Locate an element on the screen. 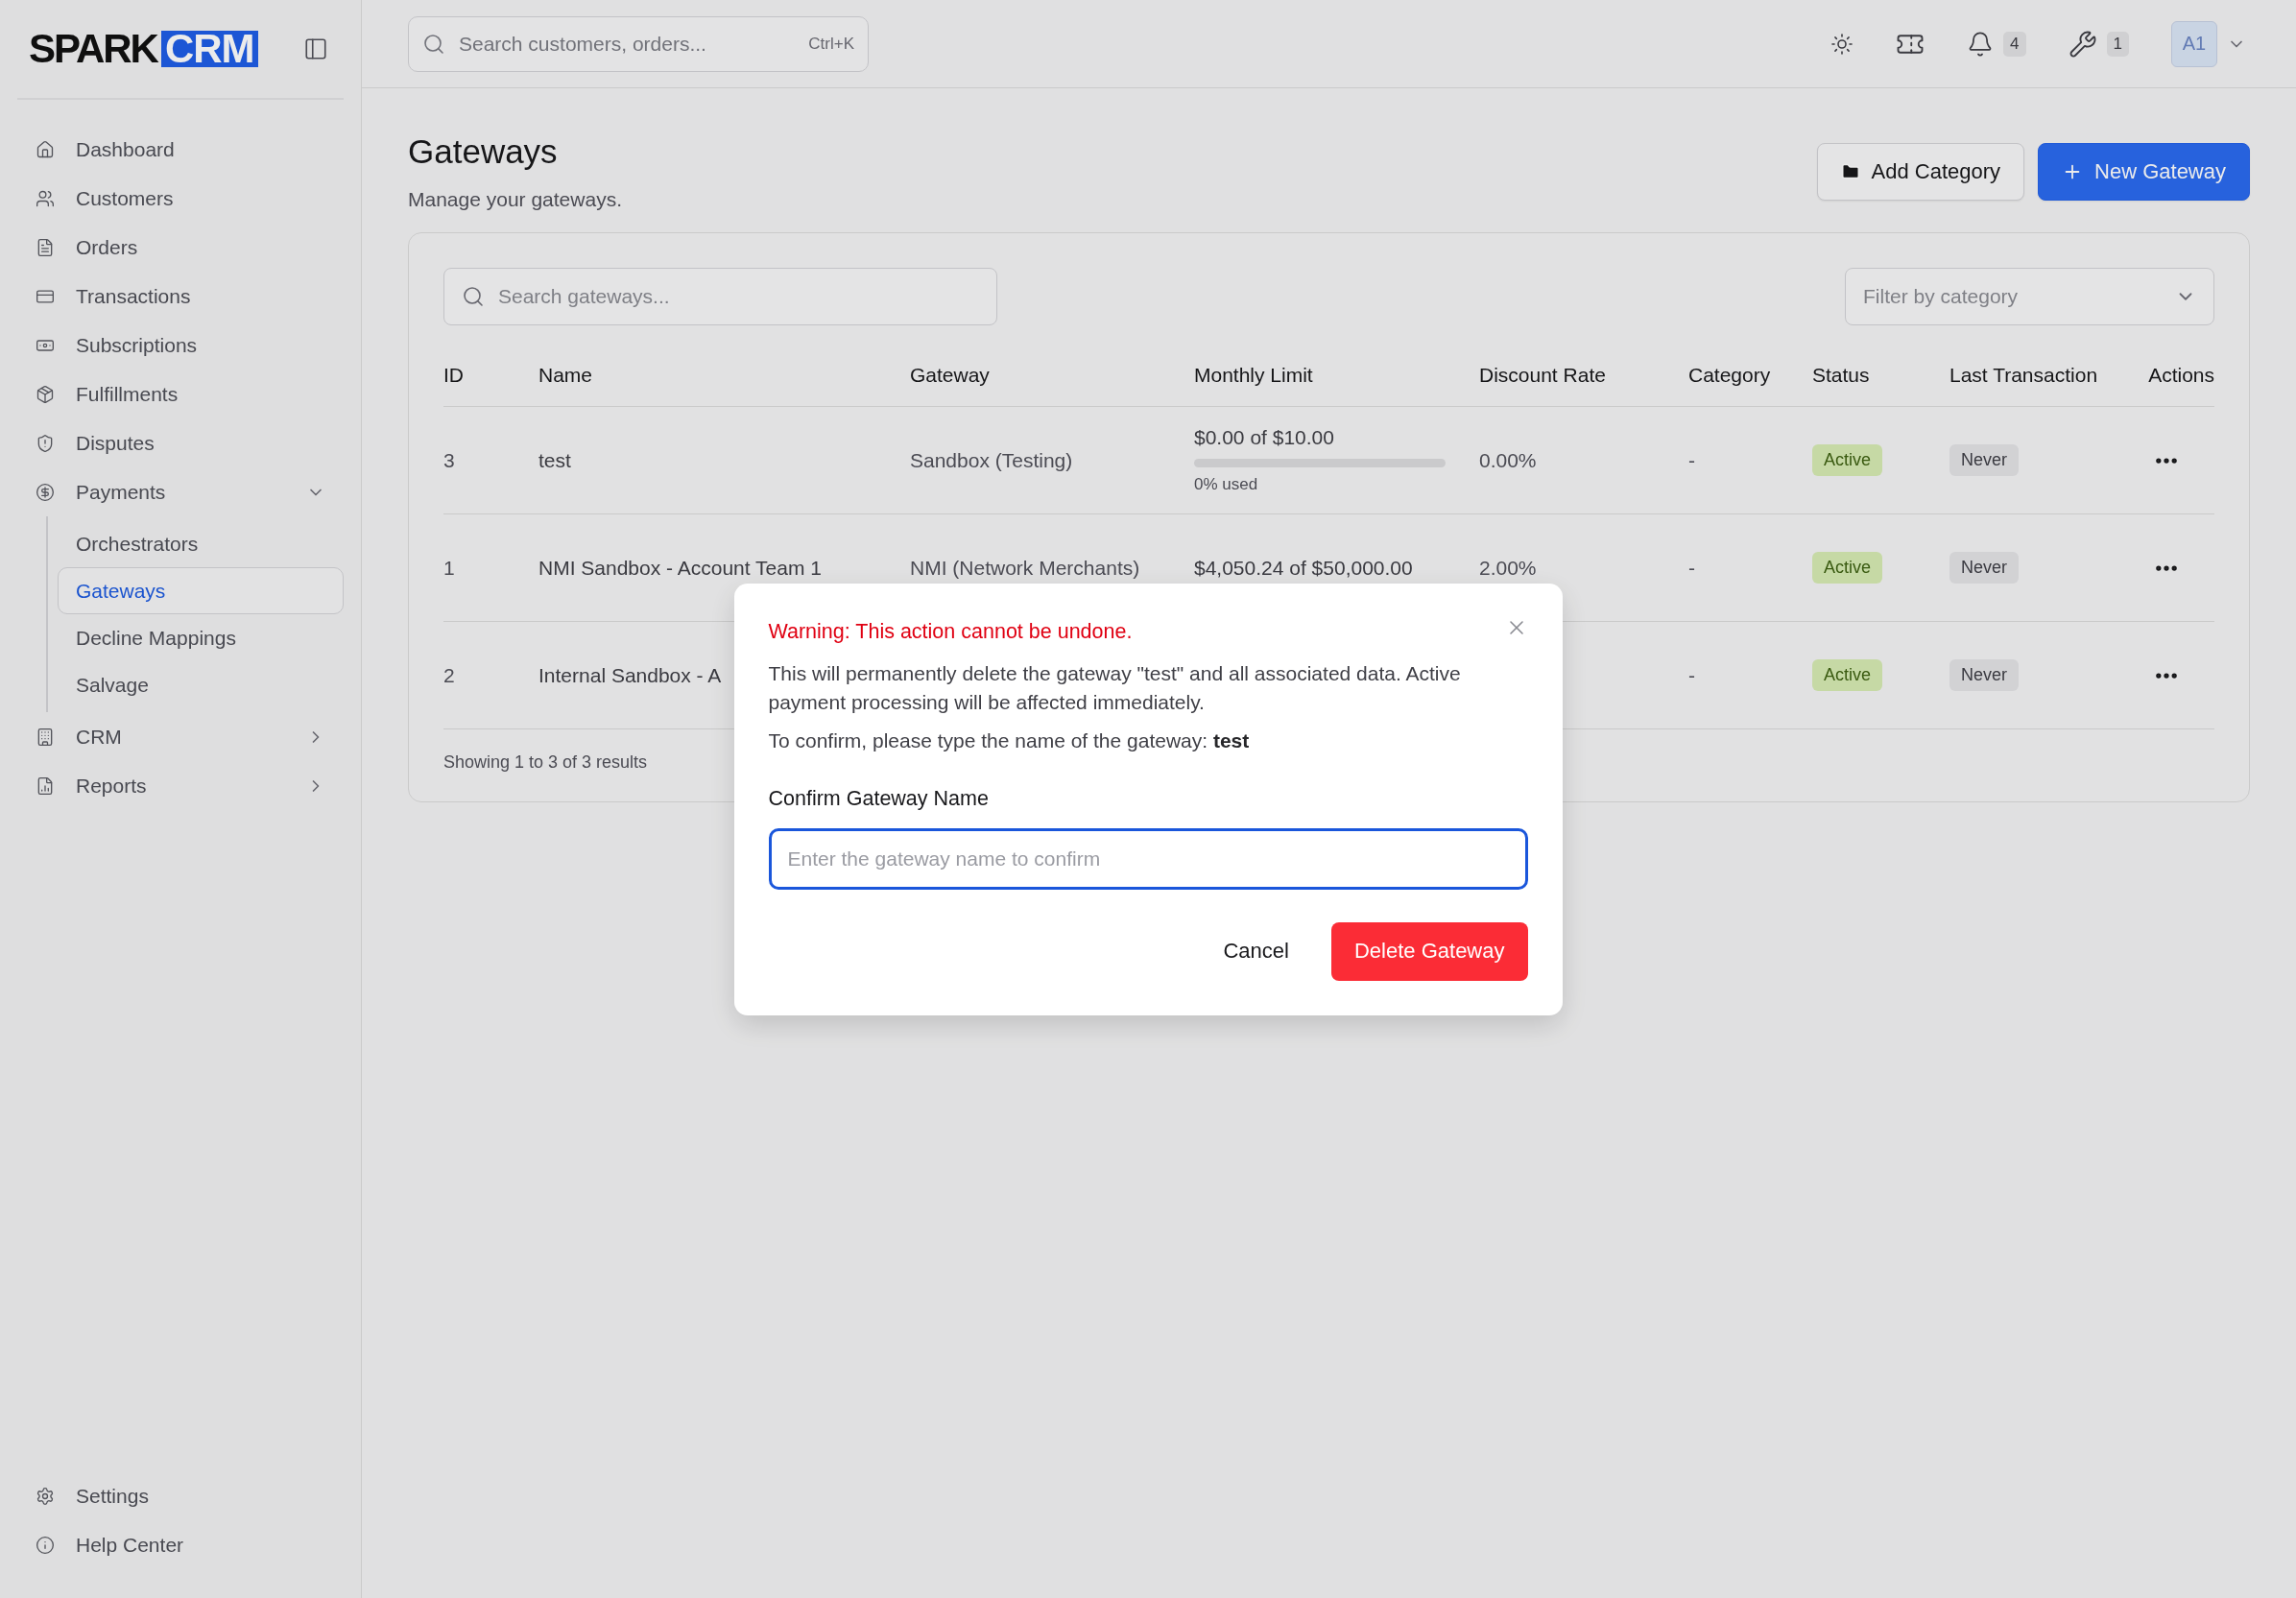 The image size is (2296, 1598). table-cell: NMI Sandbox - Account Team 1 is located at coordinates (680, 568).